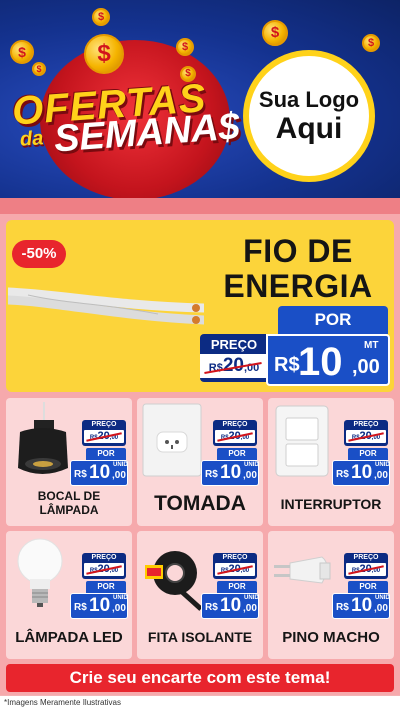 The image size is (400, 711). What do you see at coordinates (320, 362) in the screenshot?
I see `featured-price-integer: 10` at bounding box center [320, 362].